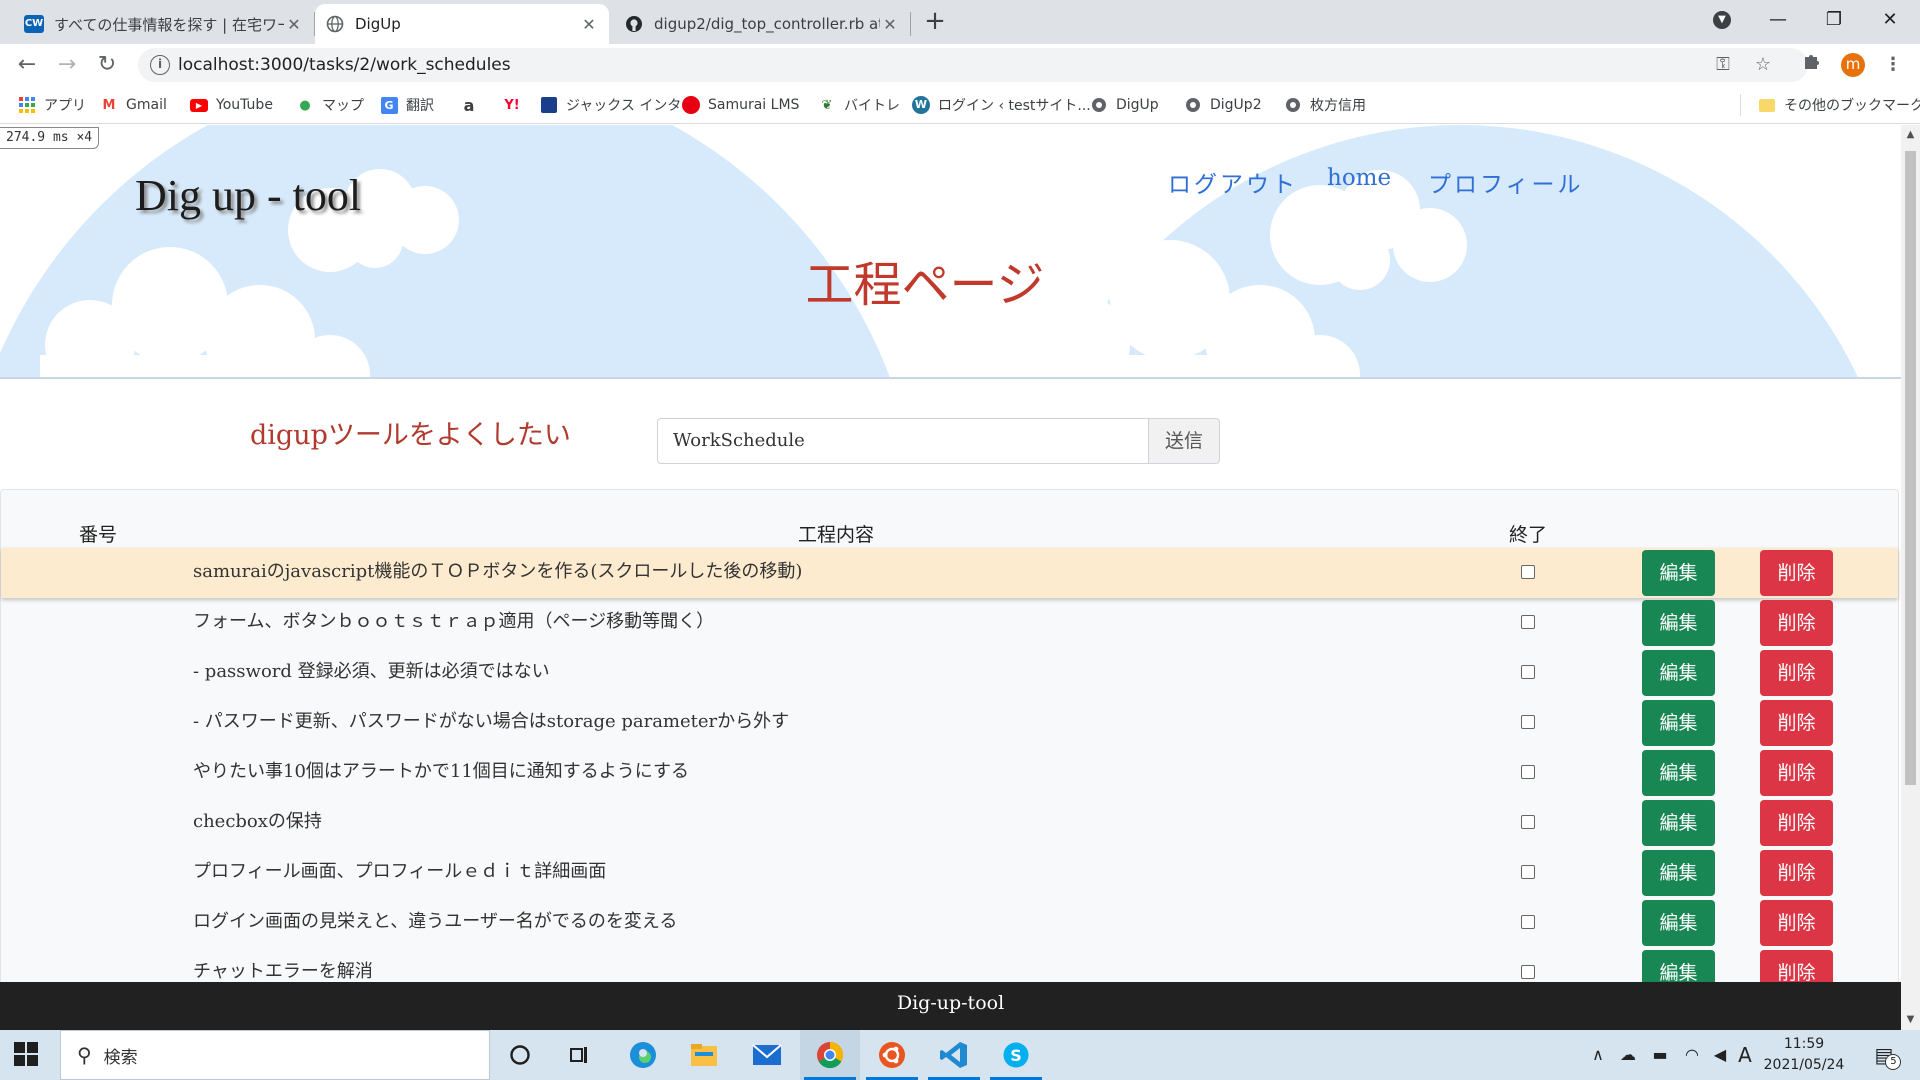  I want to click on edge-browser-icon, so click(643, 1055).